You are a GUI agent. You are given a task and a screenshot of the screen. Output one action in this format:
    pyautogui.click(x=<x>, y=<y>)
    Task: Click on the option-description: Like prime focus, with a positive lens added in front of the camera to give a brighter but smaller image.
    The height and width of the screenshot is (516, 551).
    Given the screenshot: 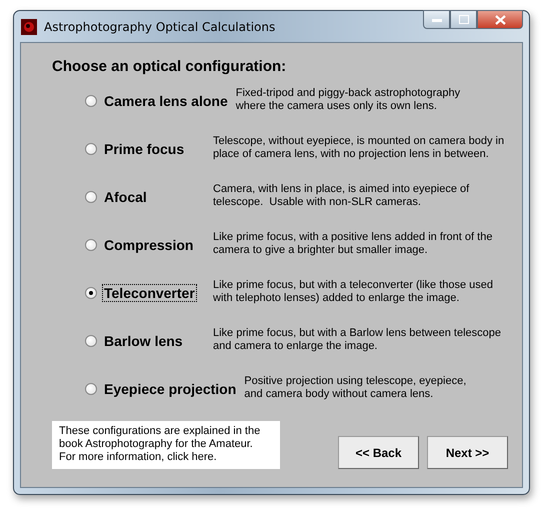 What is the action you would take?
    pyautogui.click(x=352, y=244)
    